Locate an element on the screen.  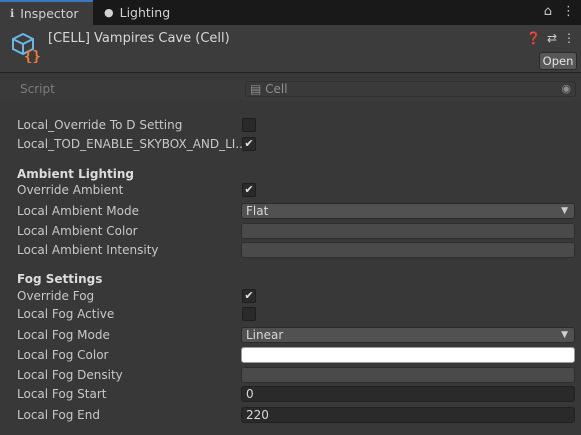
fog-color-label: Local Fog Color is located at coordinates (63, 355).